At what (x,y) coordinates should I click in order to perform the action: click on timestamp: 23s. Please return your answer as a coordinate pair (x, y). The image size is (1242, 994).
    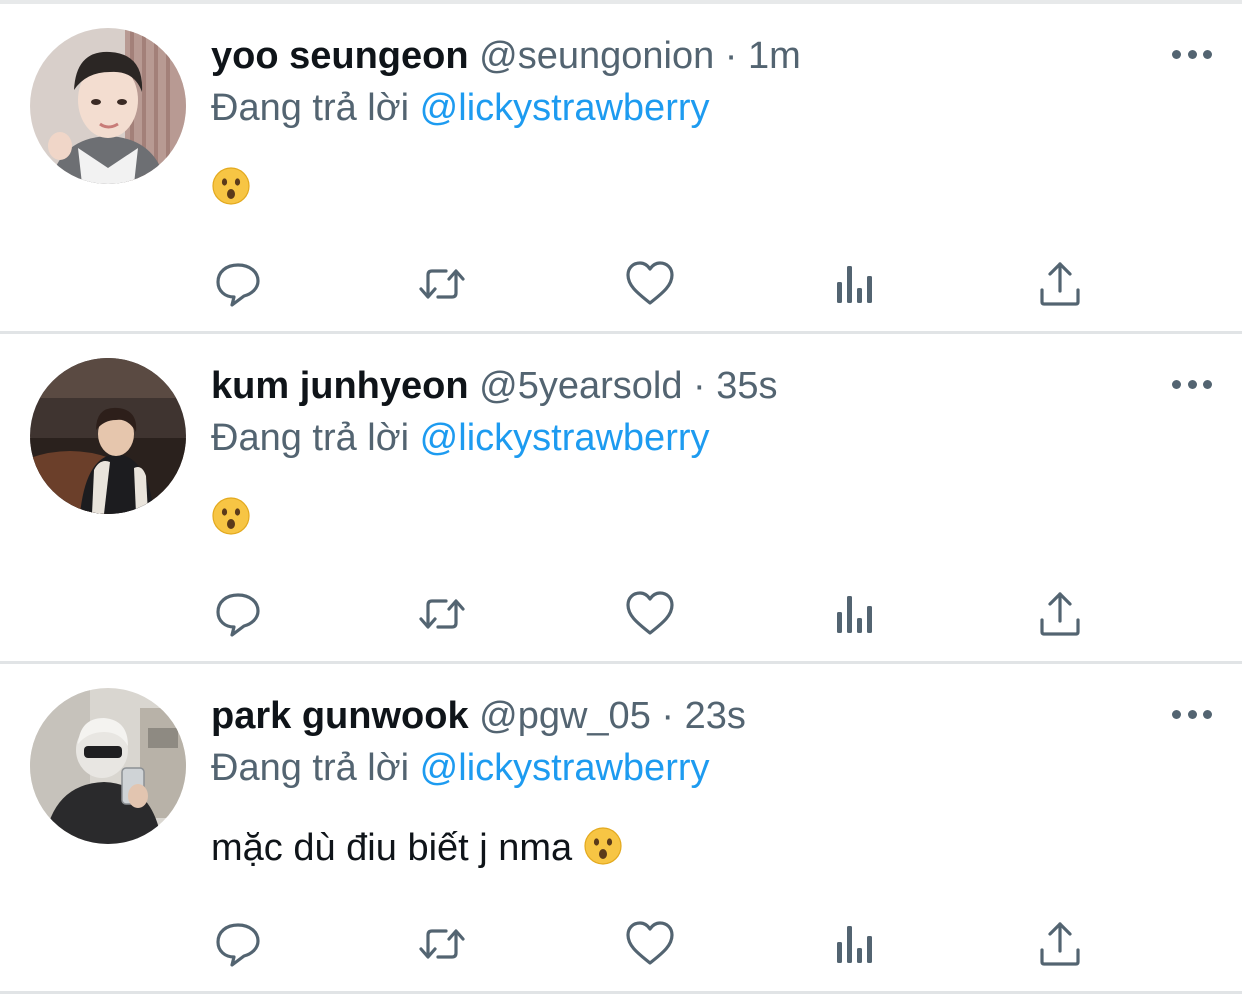
    Looking at the image, I should click on (715, 716).